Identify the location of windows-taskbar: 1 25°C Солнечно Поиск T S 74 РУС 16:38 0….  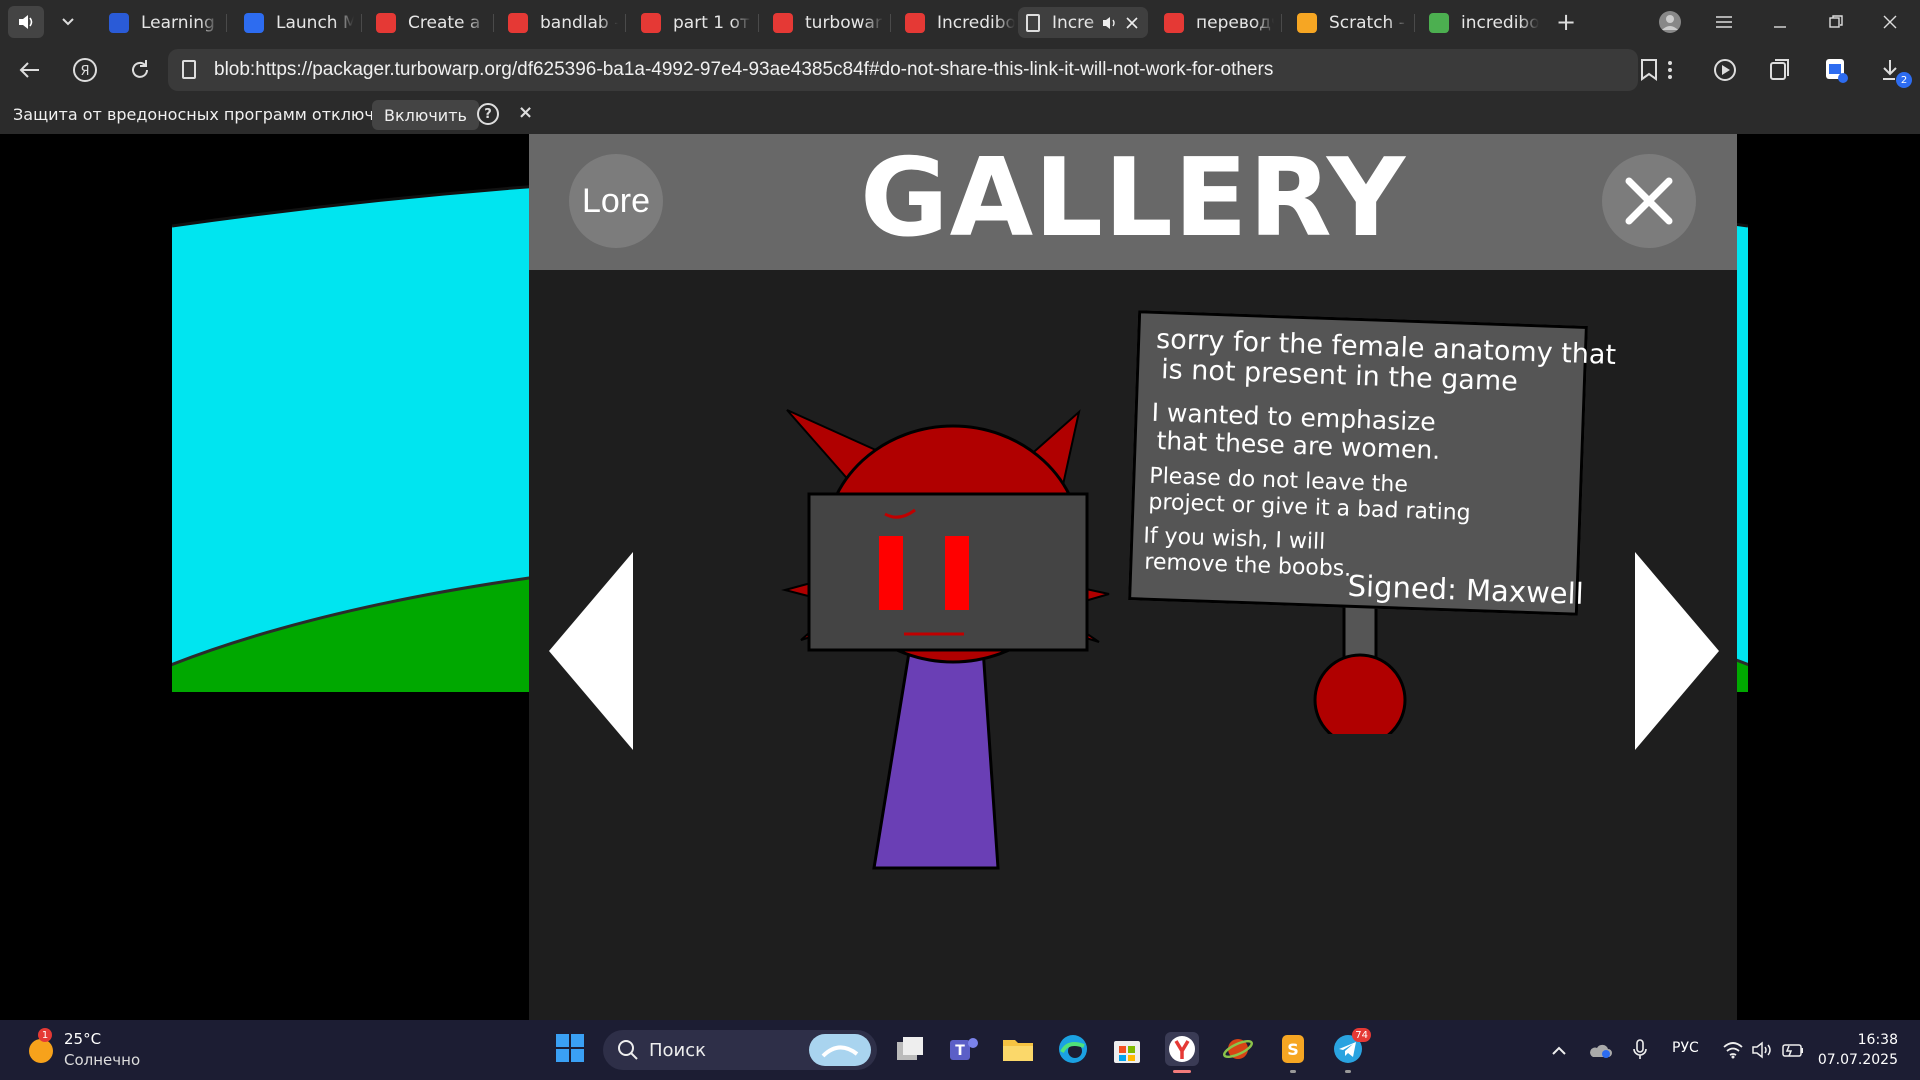
(960, 1050).